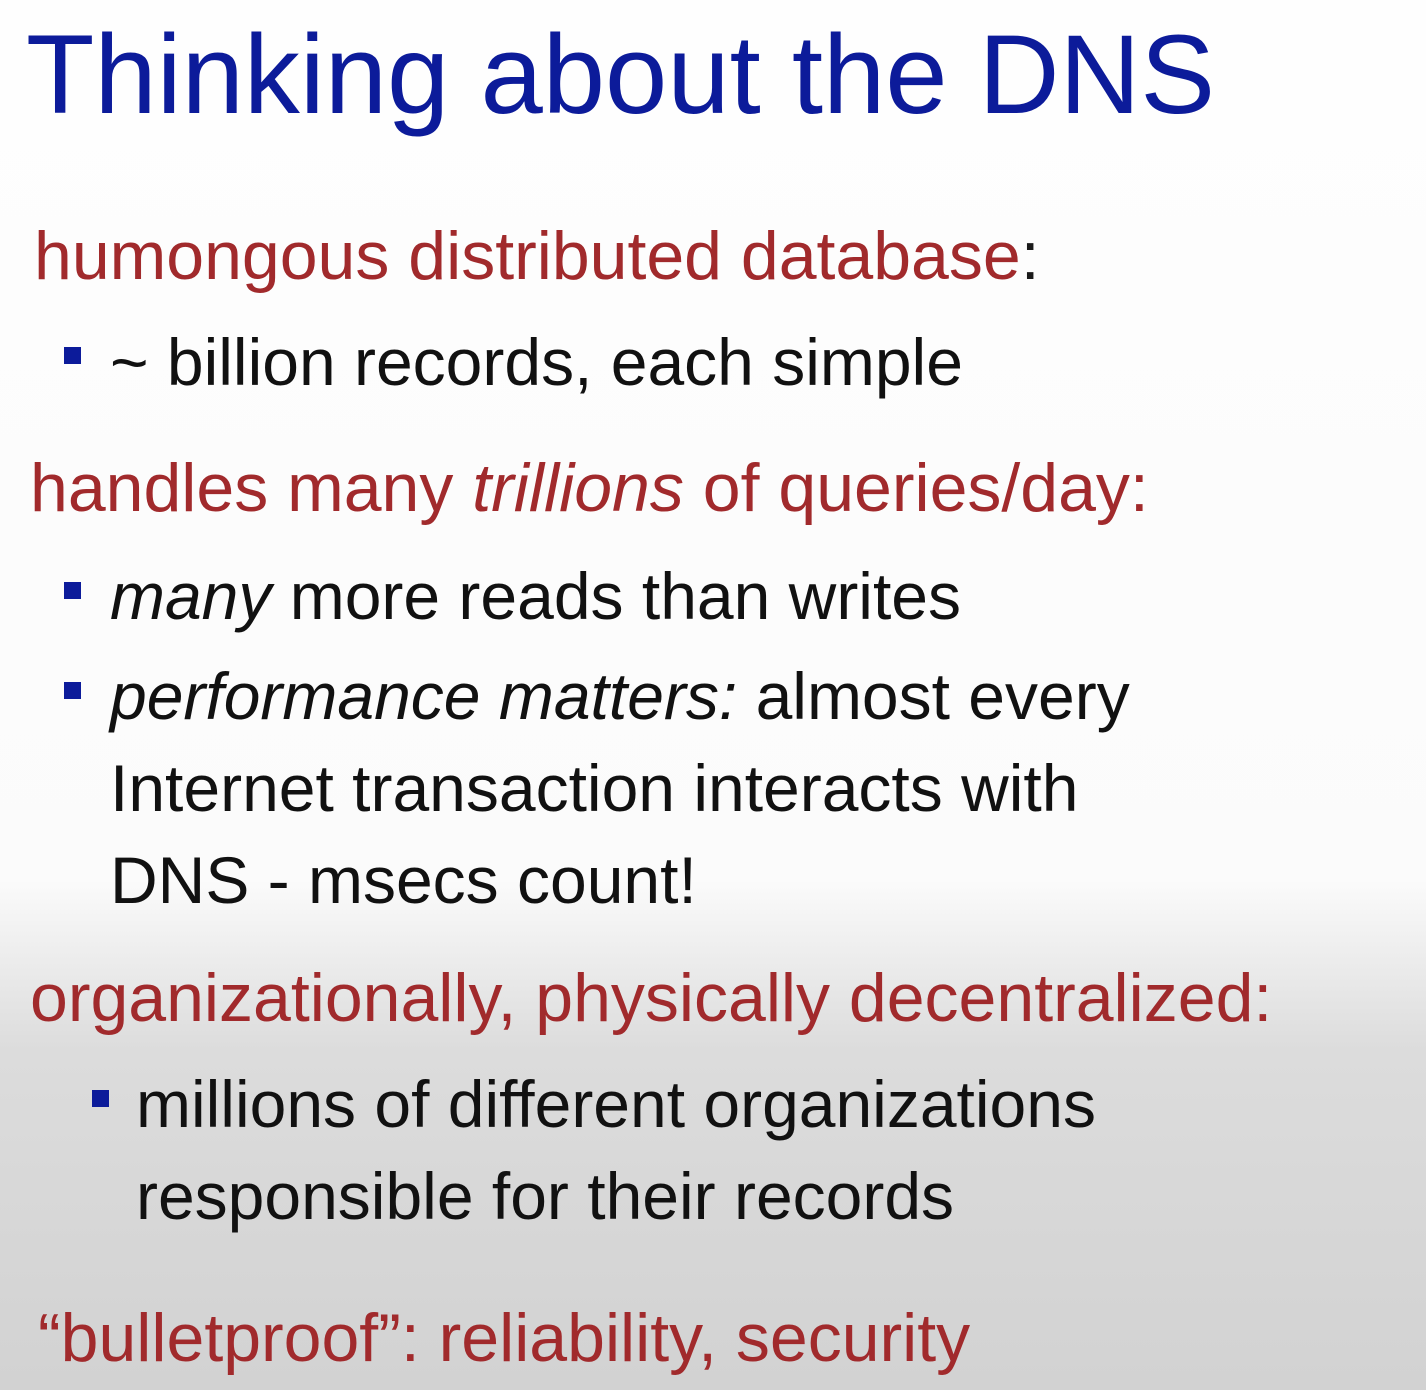  I want to click on bullet-reads-writes: many more reads than writes, so click(535, 596).